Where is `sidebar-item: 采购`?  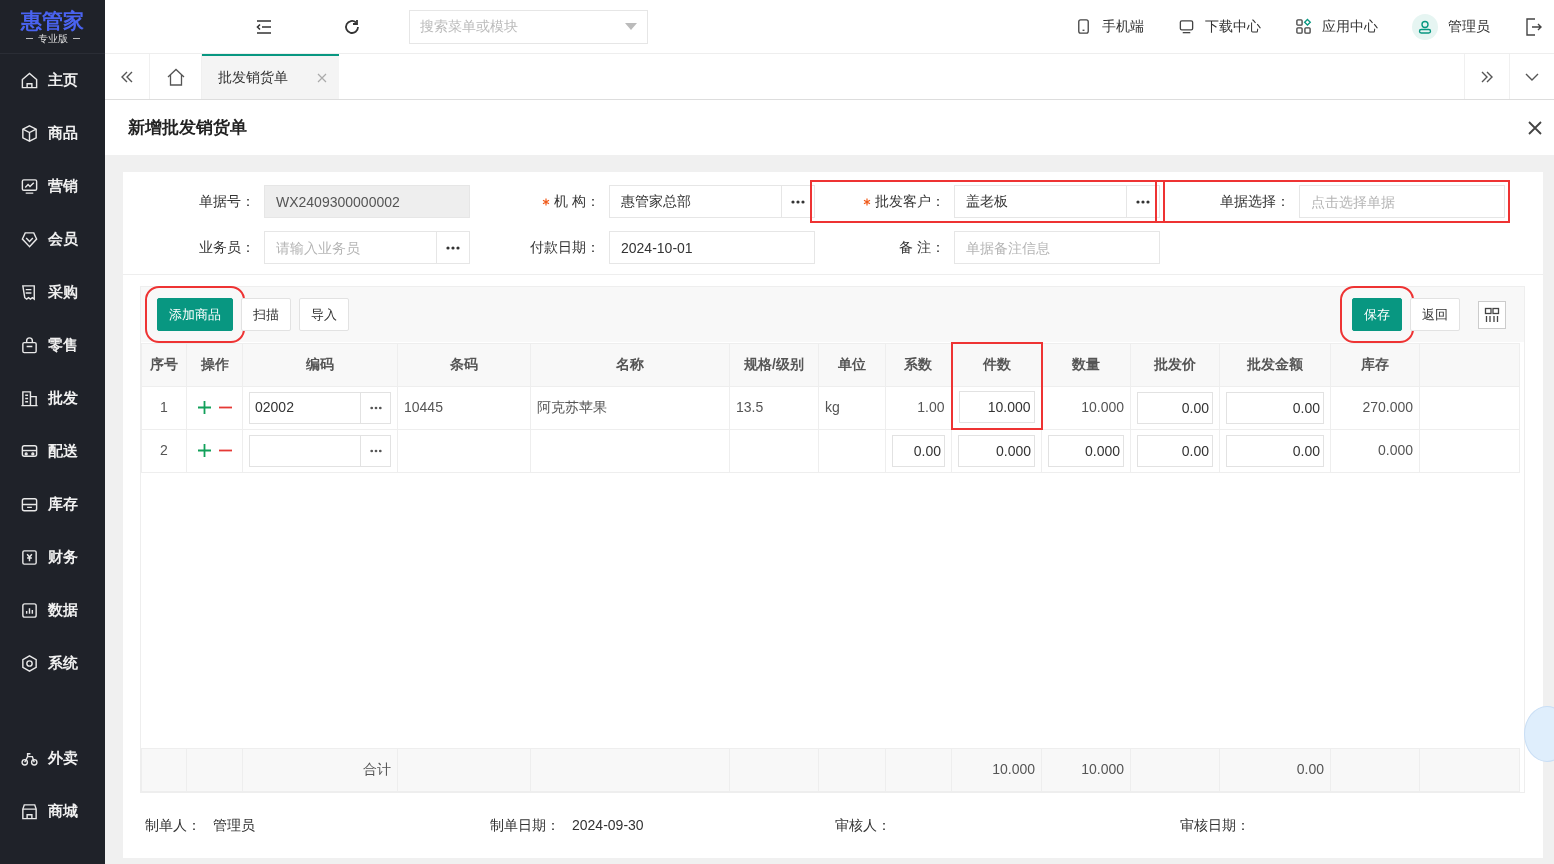
sidebar-item: 采购 is located at coordinates (52, 292).